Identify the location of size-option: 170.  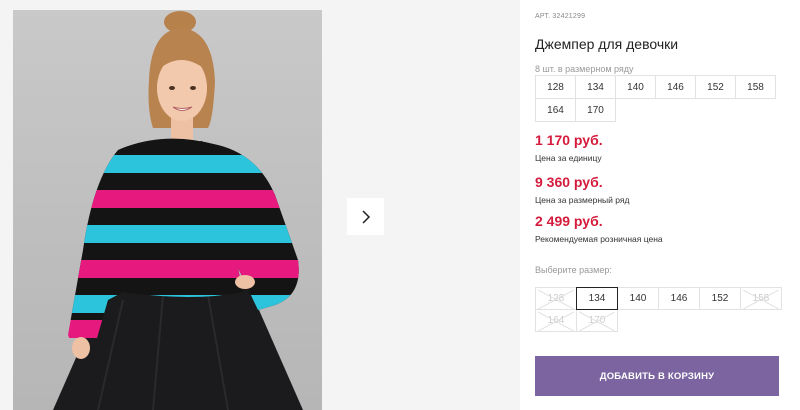
(597, 320).